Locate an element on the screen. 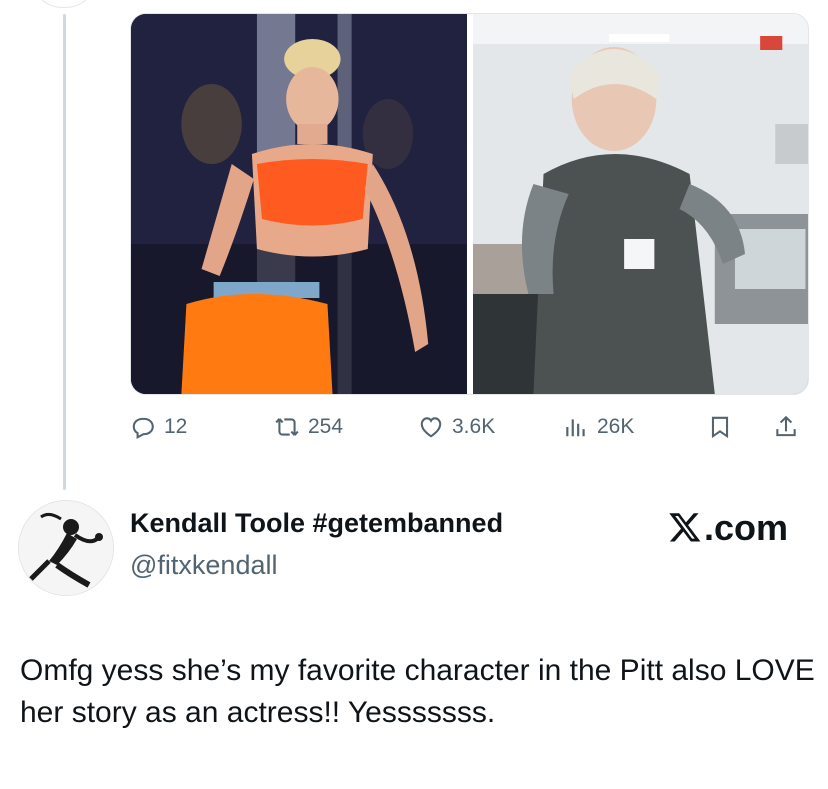  repost-button: 254 is located at coordinates (308, 427).